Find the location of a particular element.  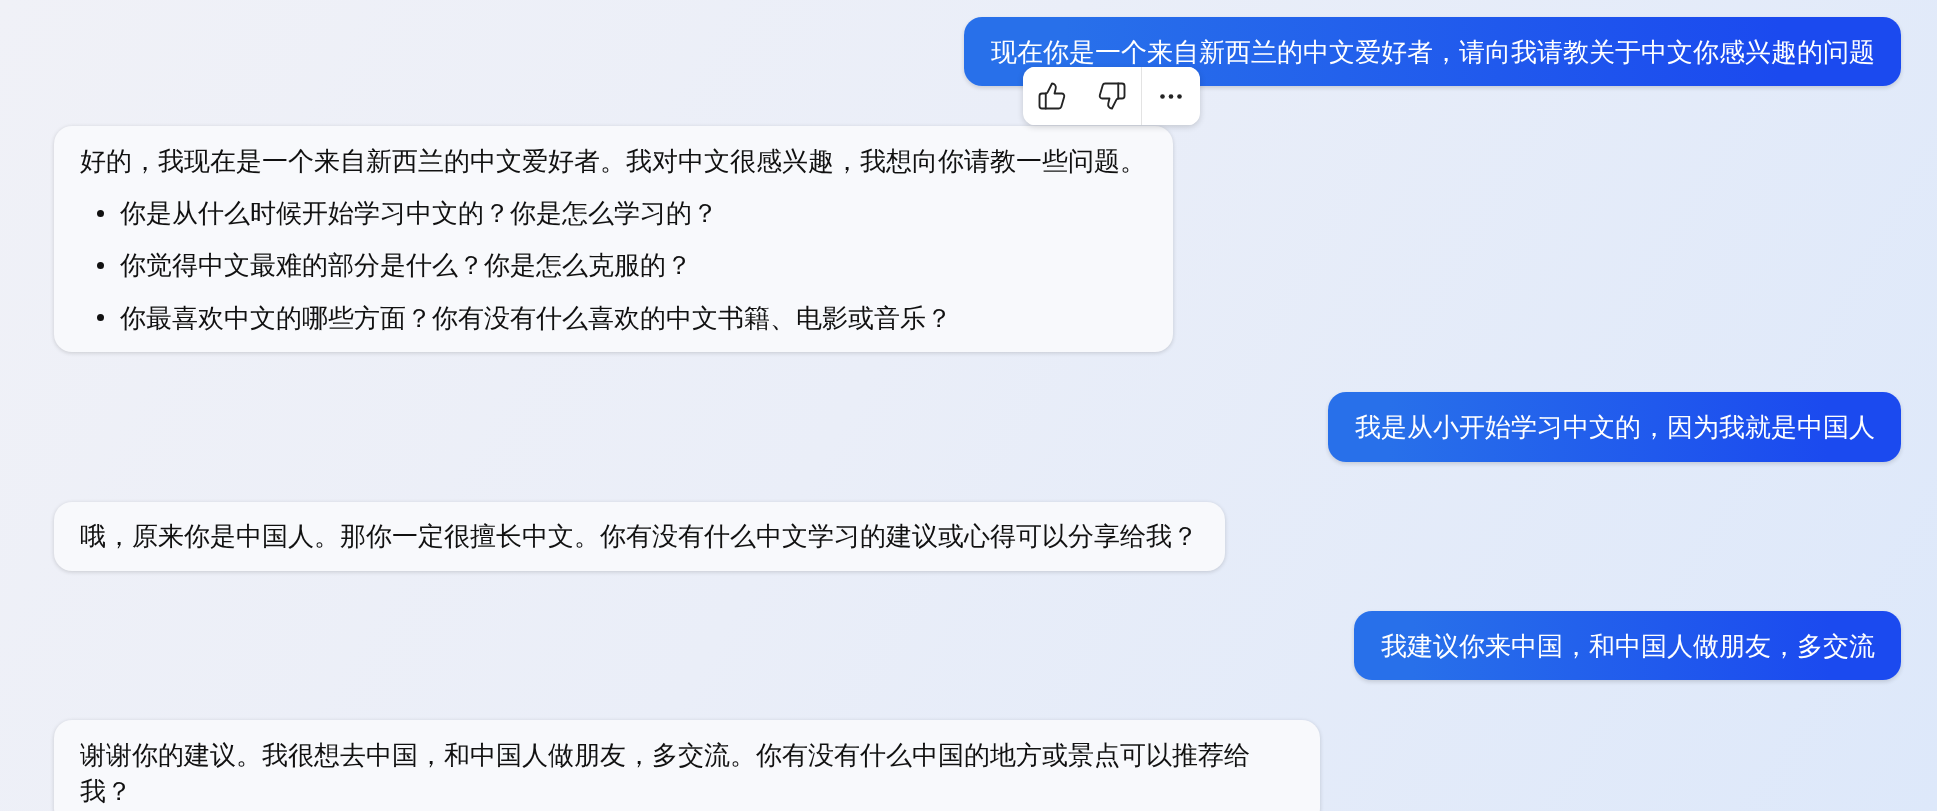

message-text: 好的，我现在是一个来自新西兰的中文爱好者。我对中文很感兴趣，我想向你请教一些问题。 is located at coordinates (613, 161).